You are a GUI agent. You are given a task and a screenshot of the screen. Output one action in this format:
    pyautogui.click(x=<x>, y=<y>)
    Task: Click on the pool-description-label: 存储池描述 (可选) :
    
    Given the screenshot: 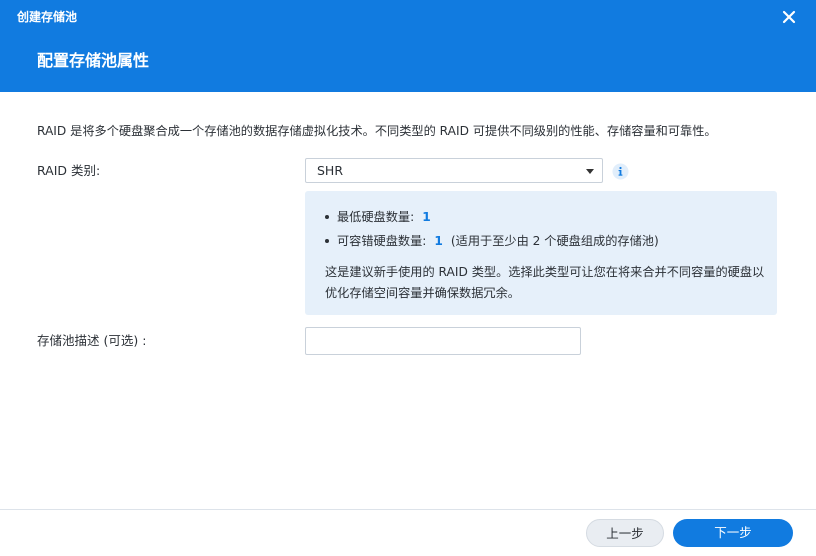 What is the action you would take?
    pyautogui.click(x=92, y=340)
    